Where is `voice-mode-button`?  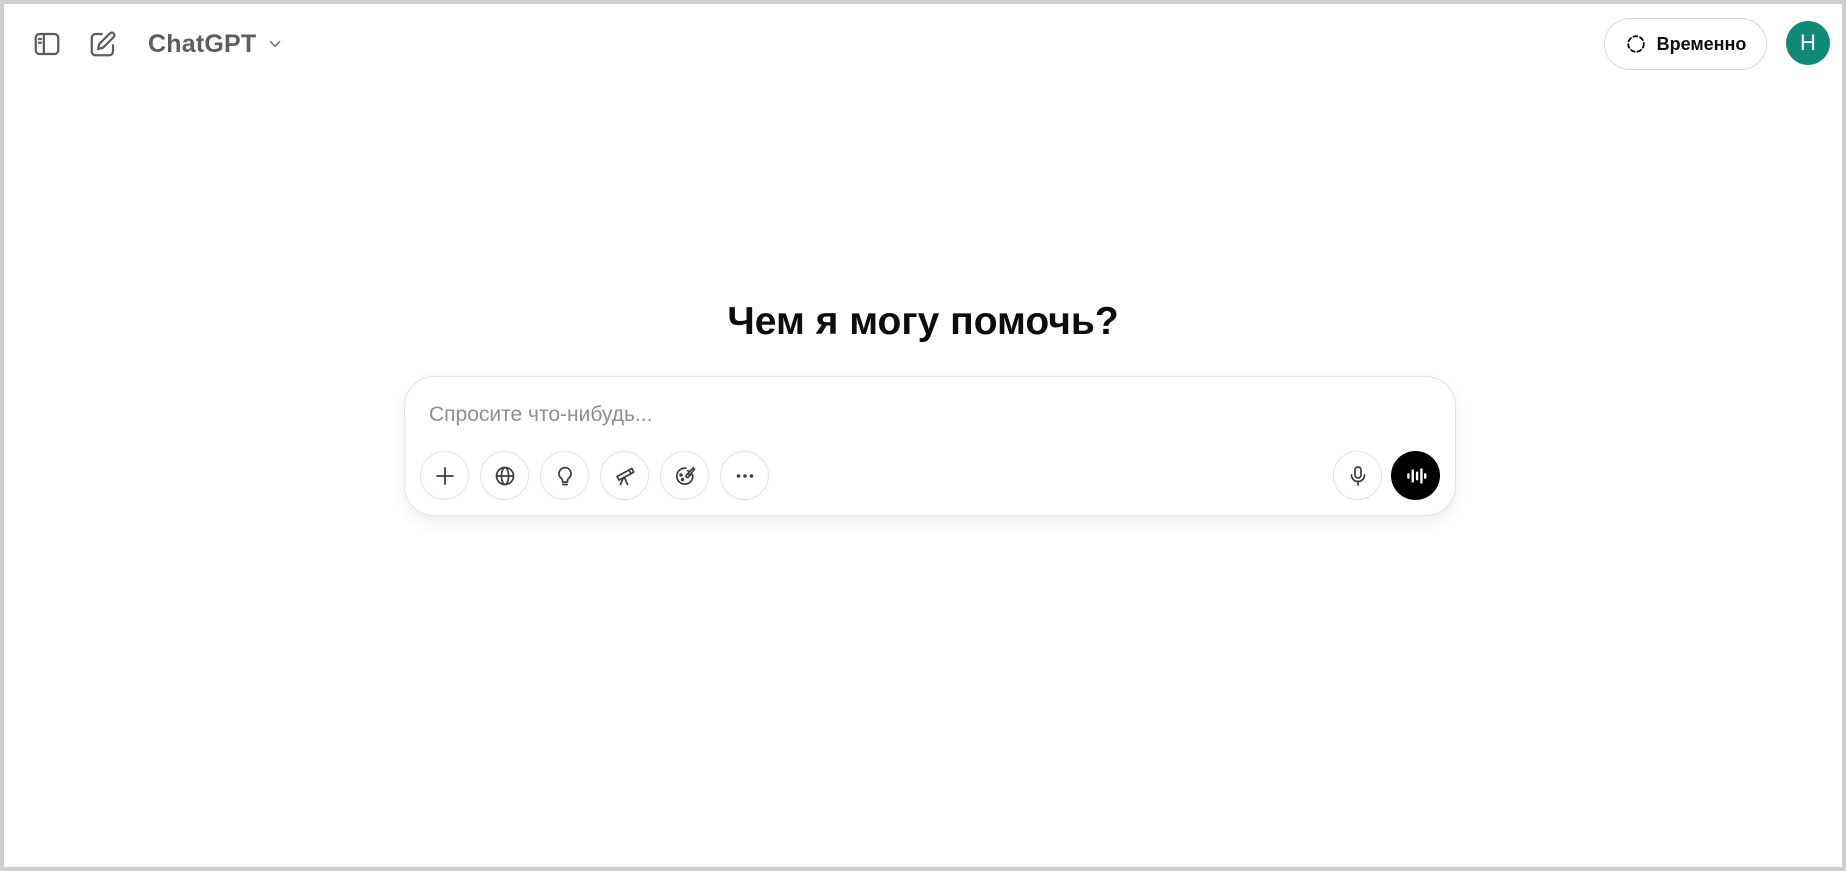
voice-mode-button is located at coordinates (1415, 475).